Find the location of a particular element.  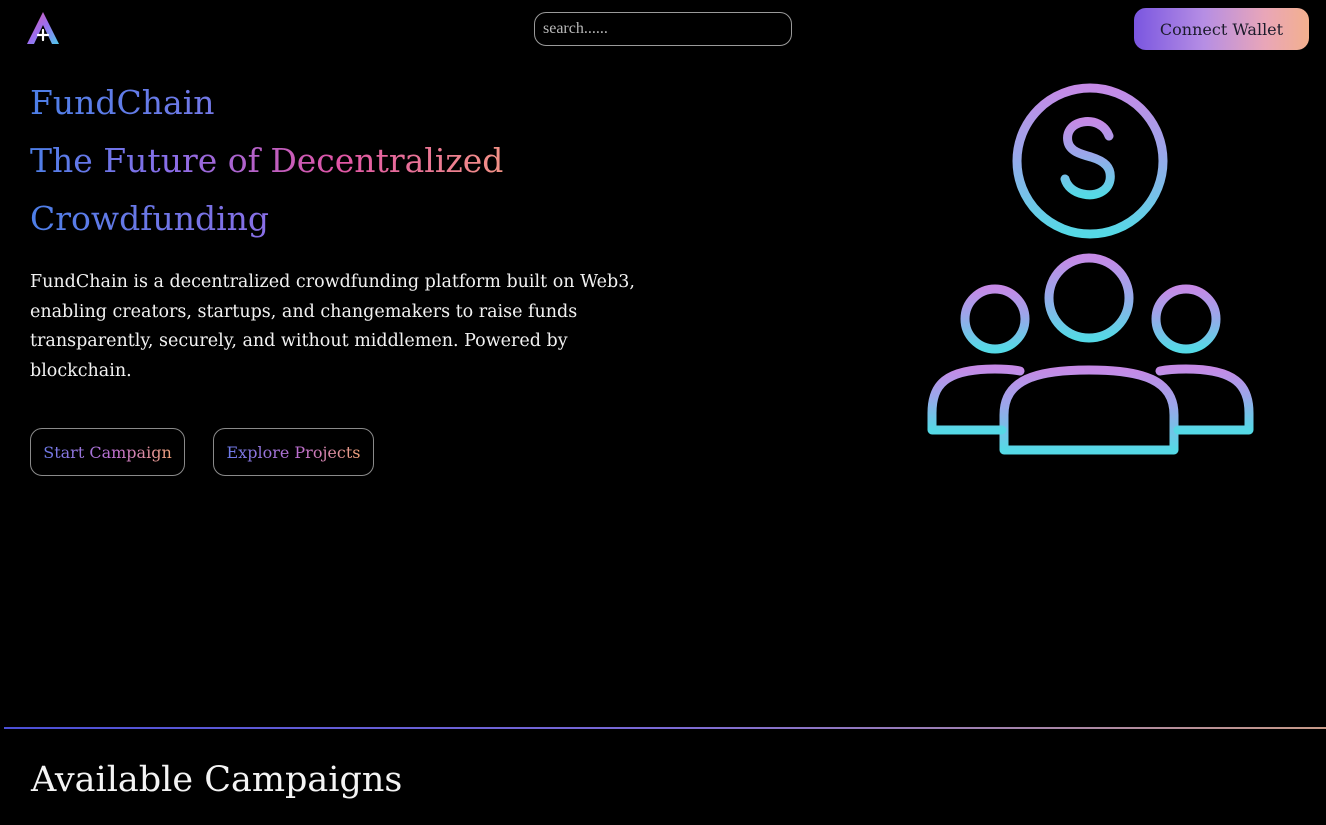

search-input is located at coordinates (663, 29).